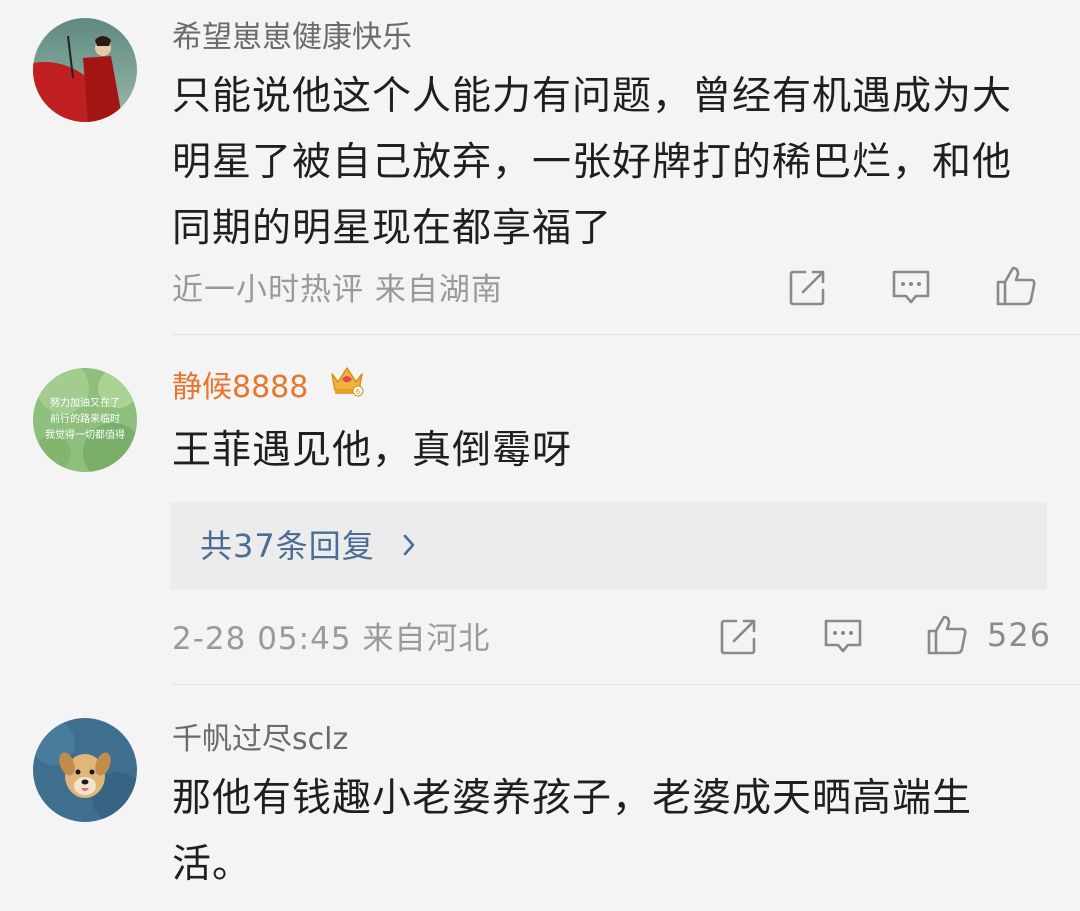  What do you see at coordinates (337, 290) in the screenshot?
I see `comment-meta: 近一小时热评 来自湖南` at bounding box center [337, 290].